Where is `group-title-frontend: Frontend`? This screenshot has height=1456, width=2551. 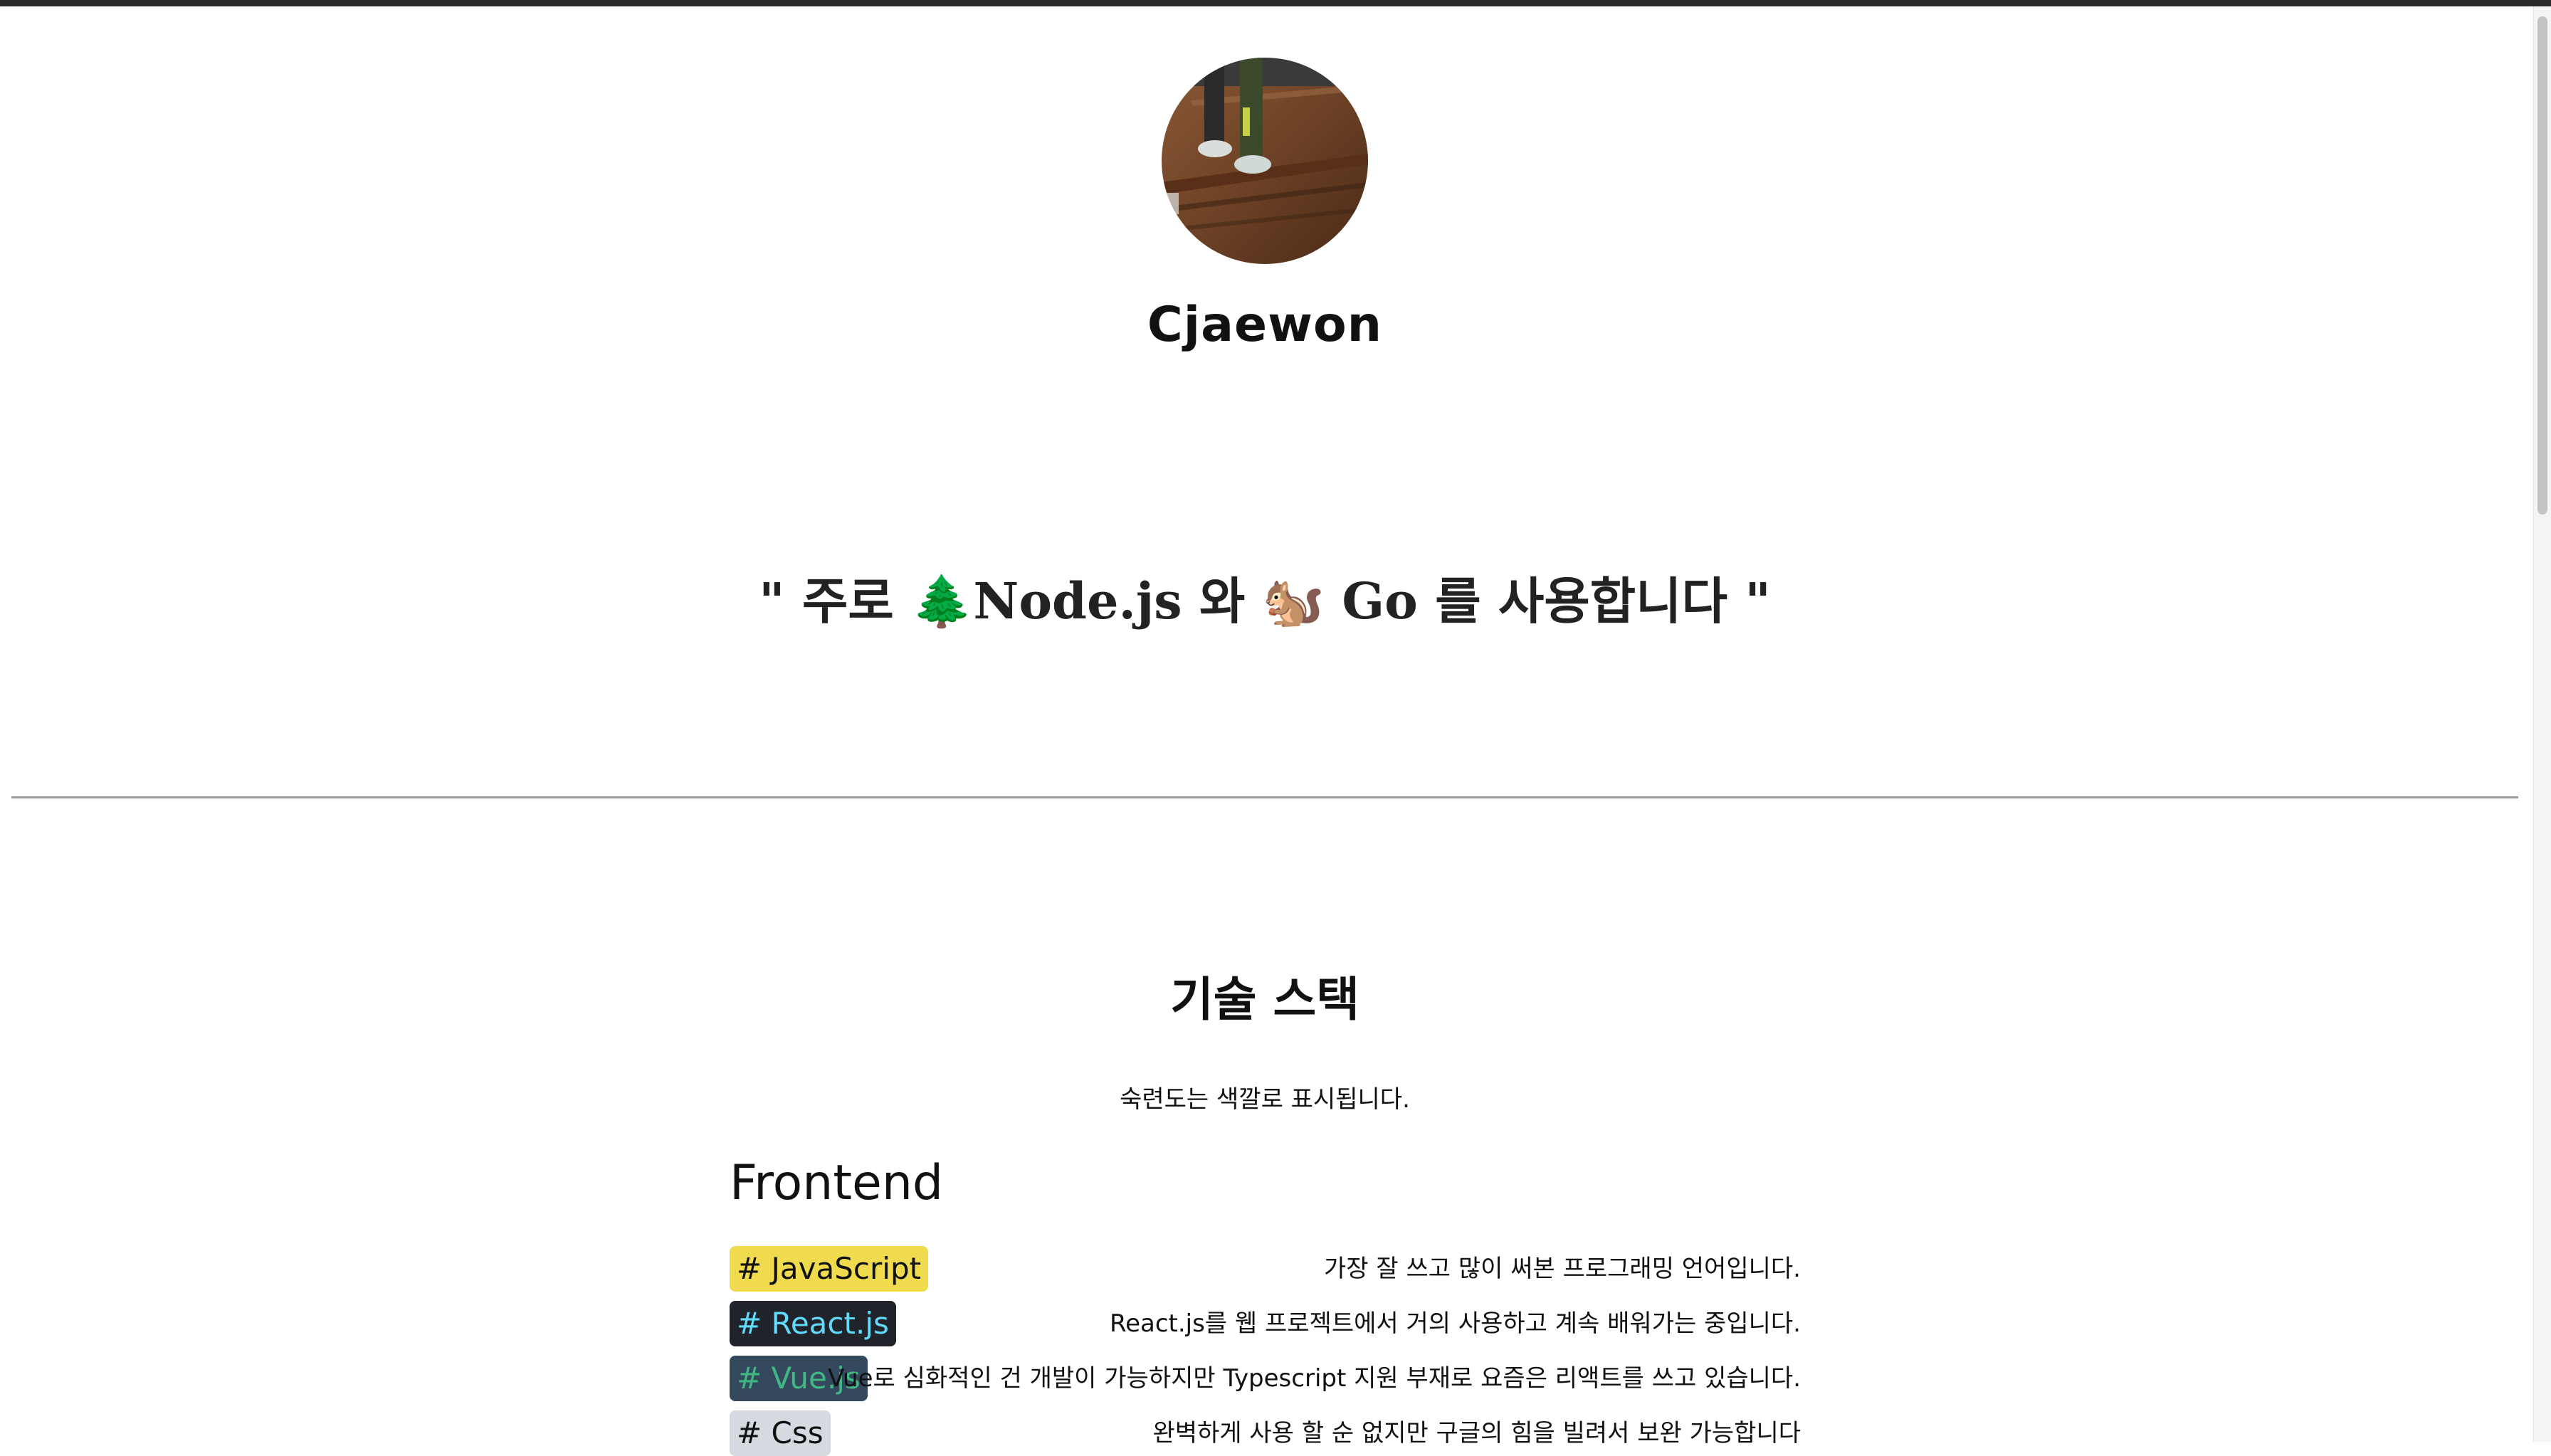
group-title-frontend: Frontend is located at coordinates (837, 1183).